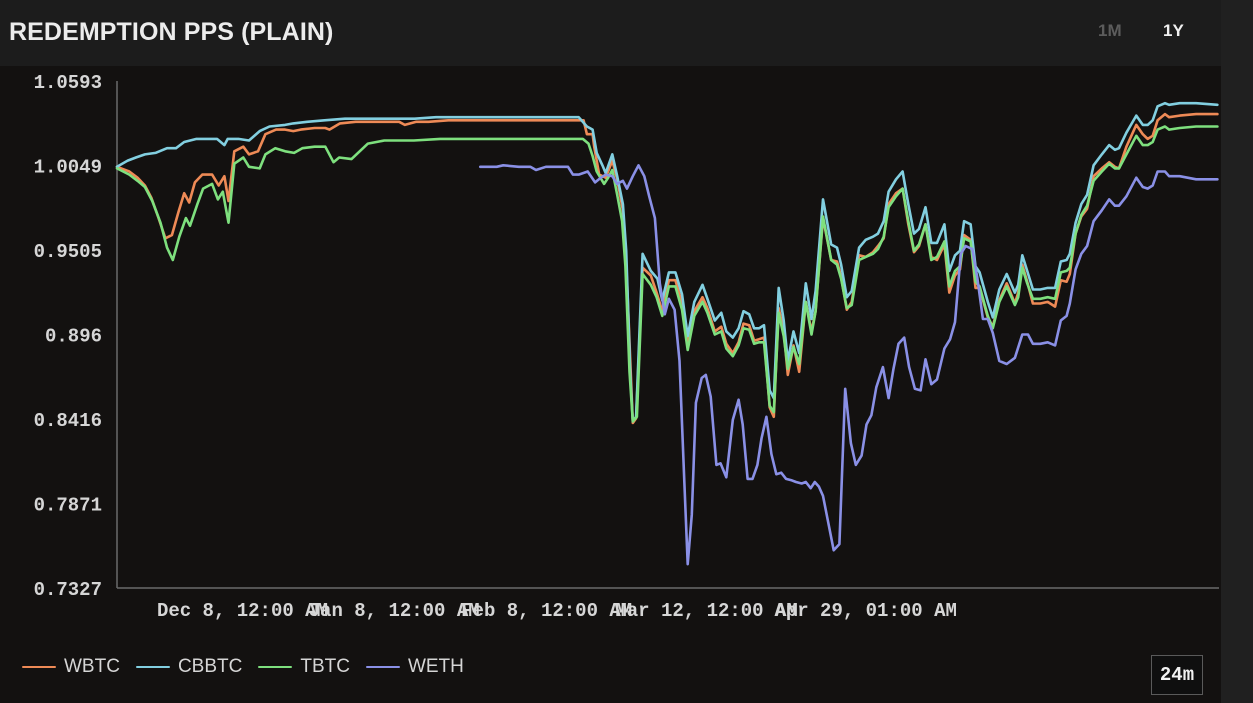  What do you see at coordinates (73, 337) in the screenshot?
I see `y-tick-label: 0.896` at bounding box center [73, 337].